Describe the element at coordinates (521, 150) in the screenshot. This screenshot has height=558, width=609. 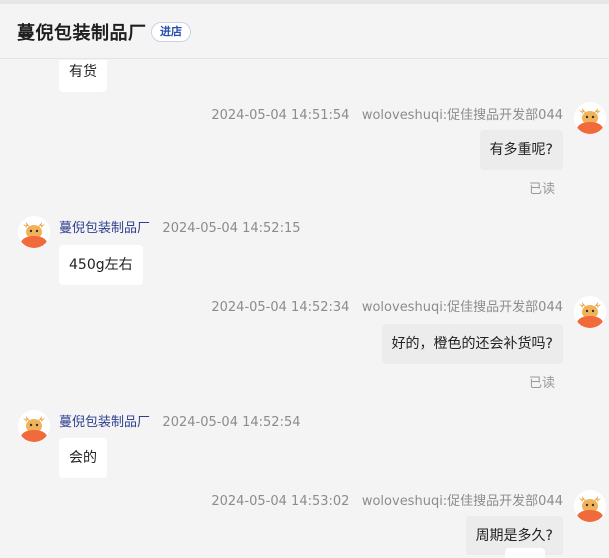
I see `message-bubble-outgoing: 有多重呢?` at that location.